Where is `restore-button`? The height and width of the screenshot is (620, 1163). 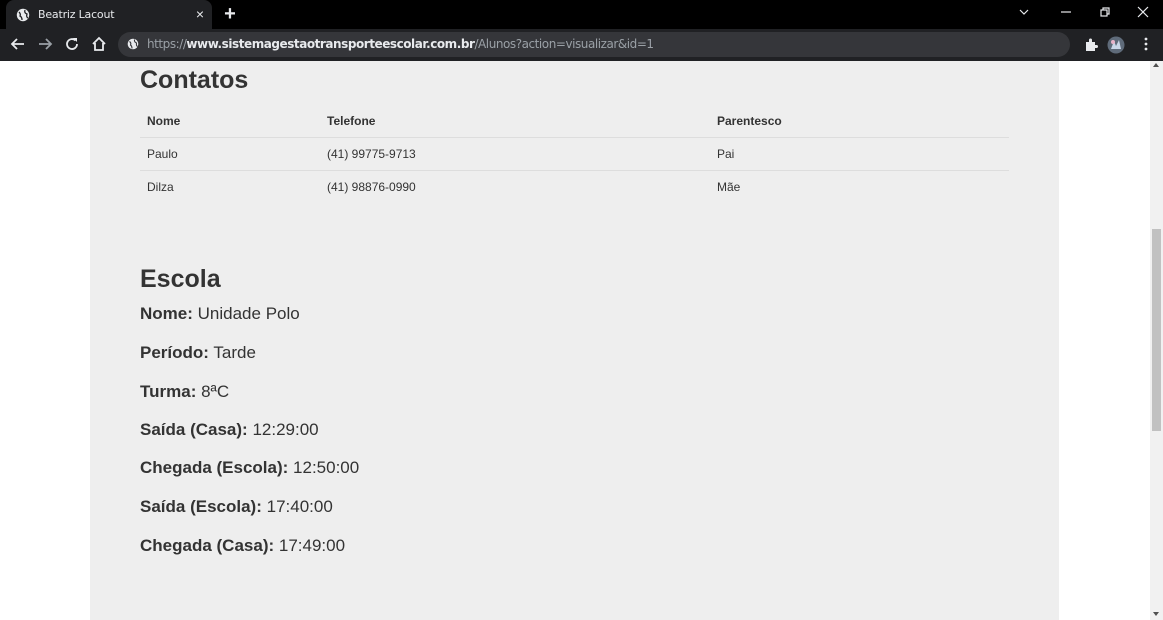 restore-button is located at coordinates (1105, 14).